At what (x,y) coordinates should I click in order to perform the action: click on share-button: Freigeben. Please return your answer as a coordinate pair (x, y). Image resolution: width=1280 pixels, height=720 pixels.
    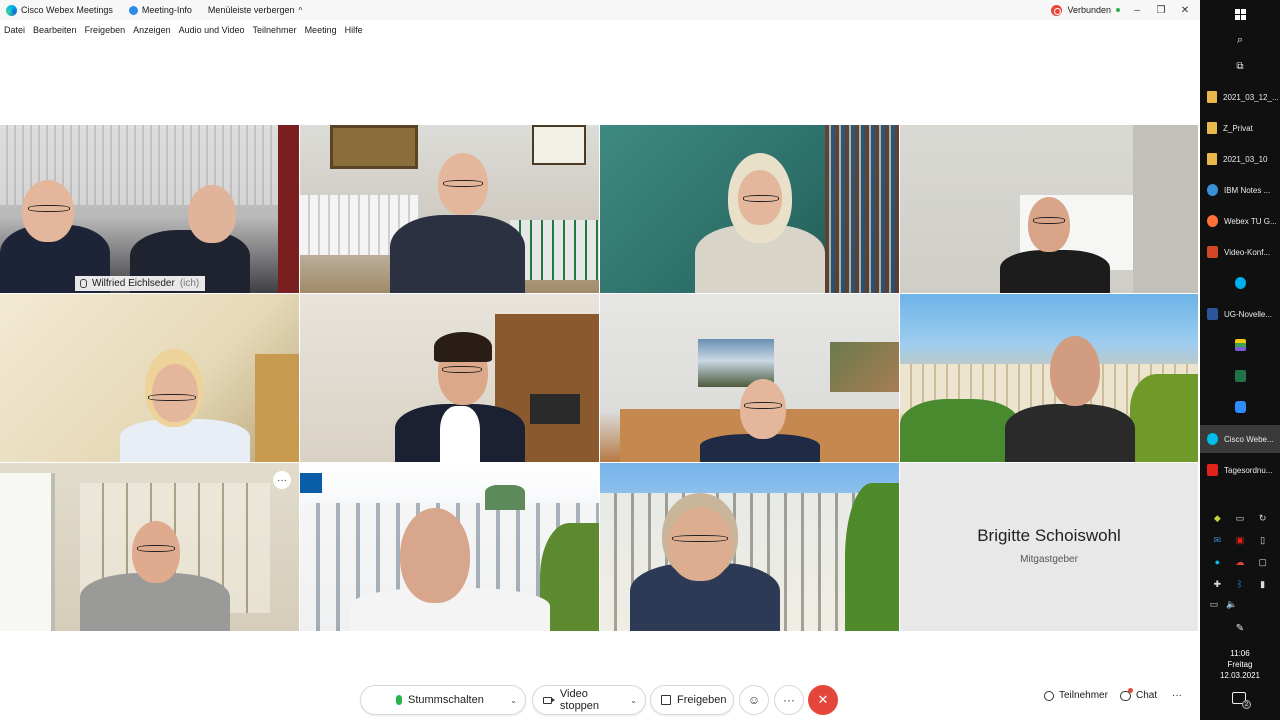
    Looking at the image, I should click on (692, 700).